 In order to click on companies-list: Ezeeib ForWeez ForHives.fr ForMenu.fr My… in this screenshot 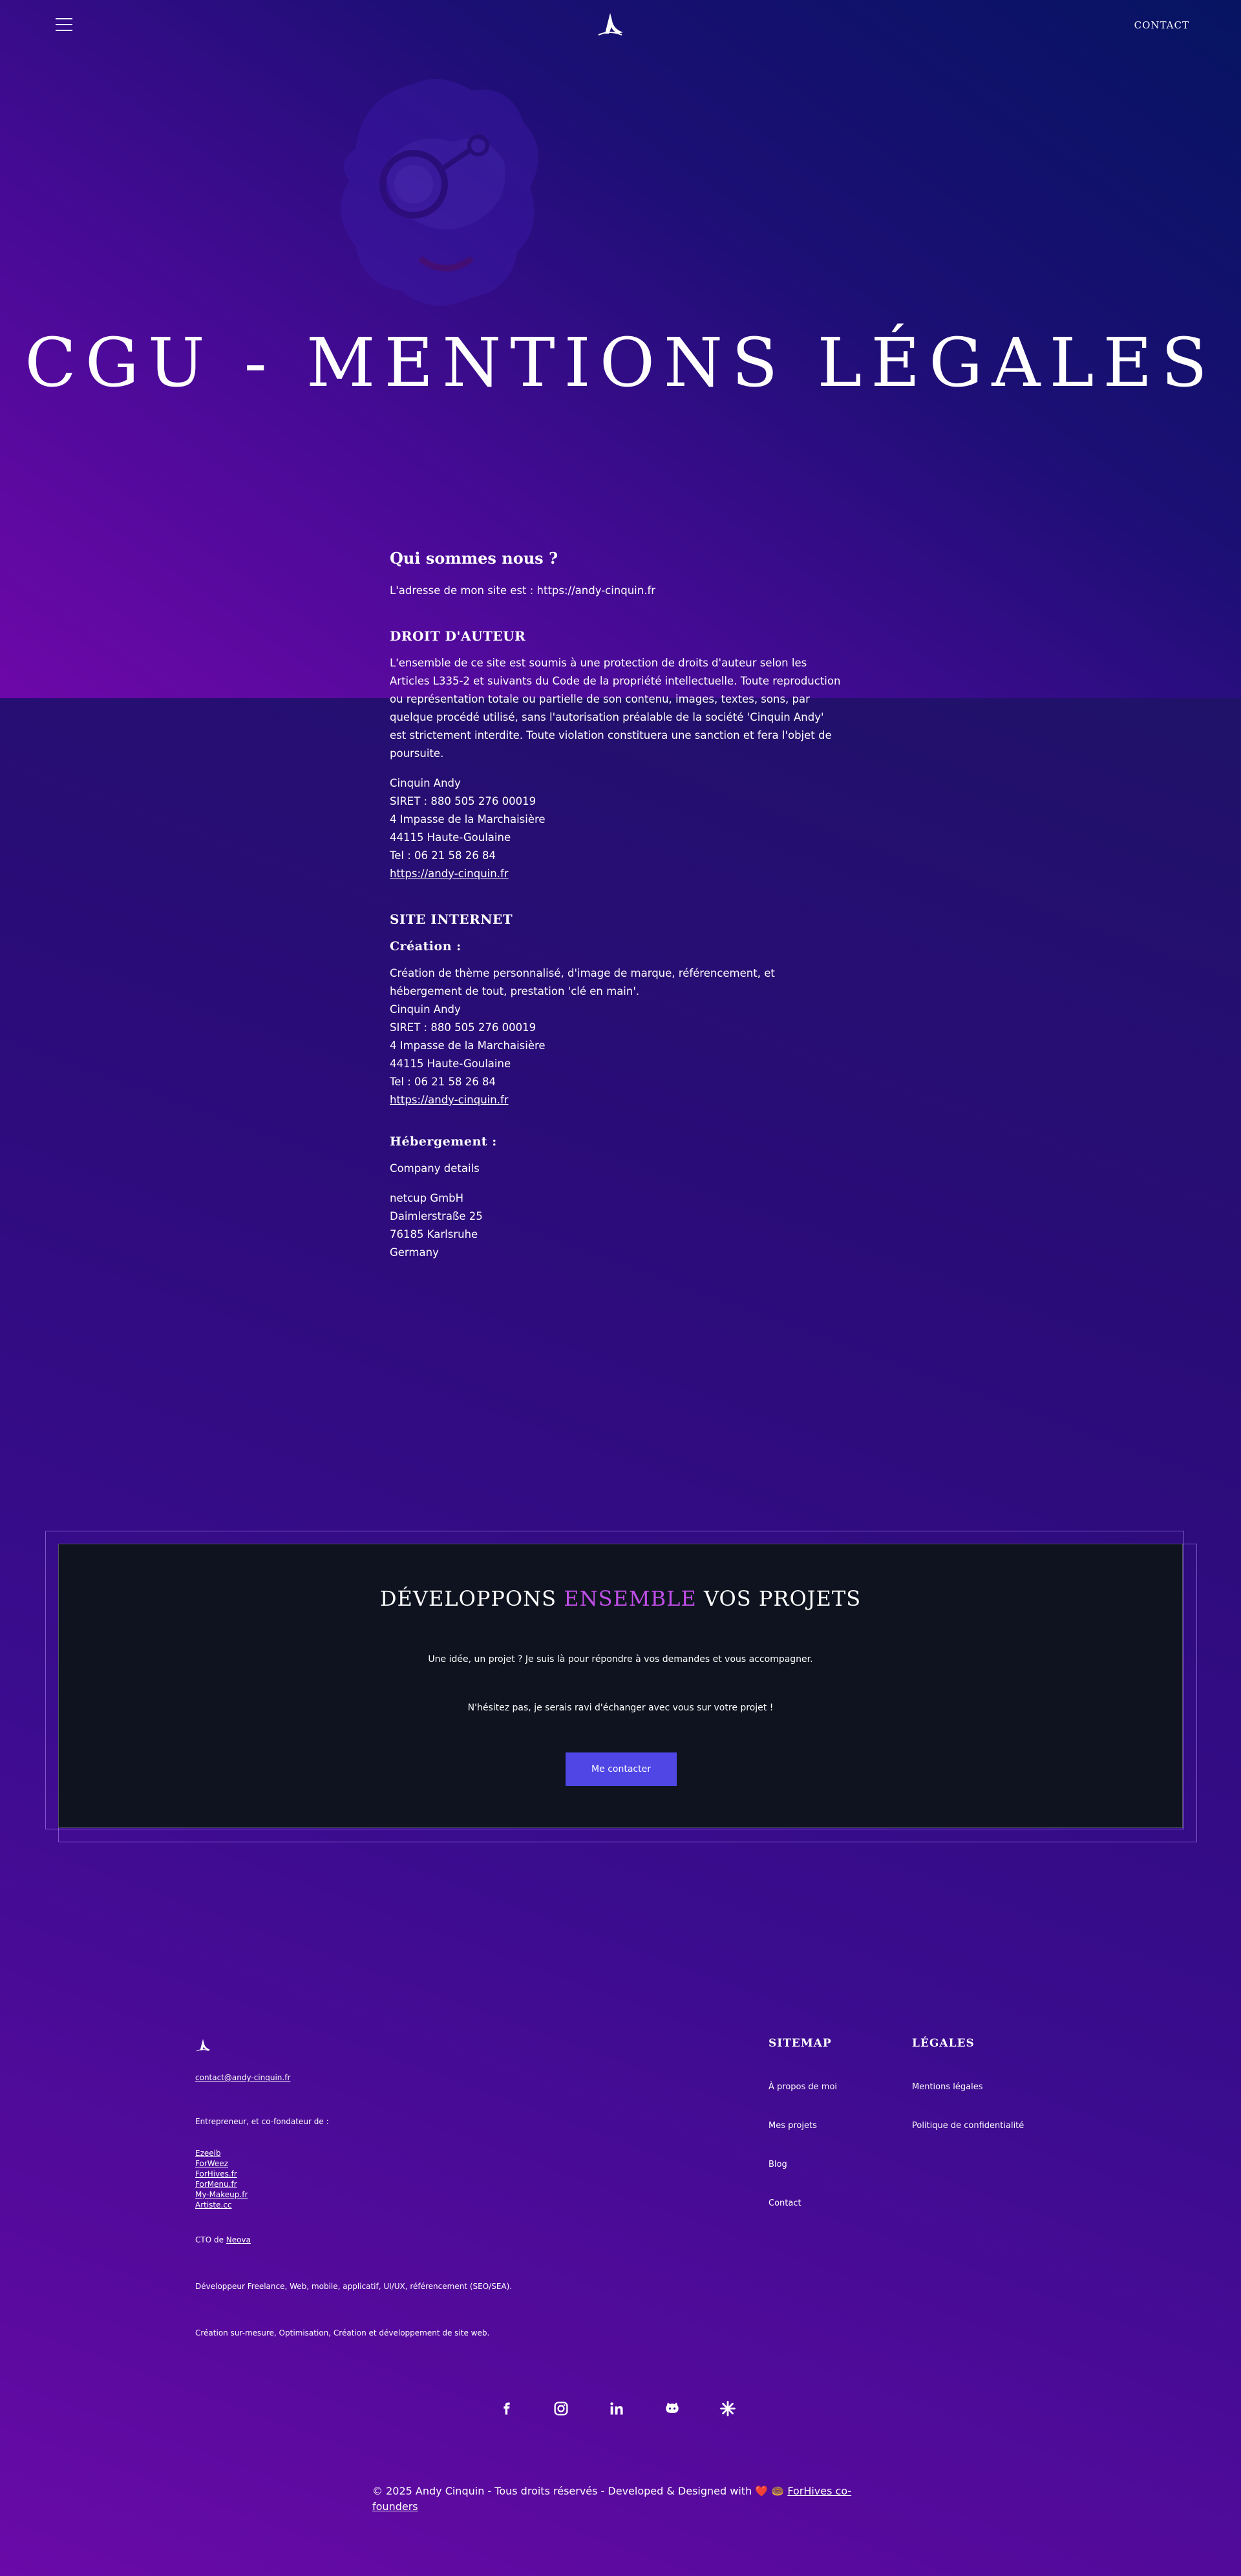, I will do `click(389, 2179)`.